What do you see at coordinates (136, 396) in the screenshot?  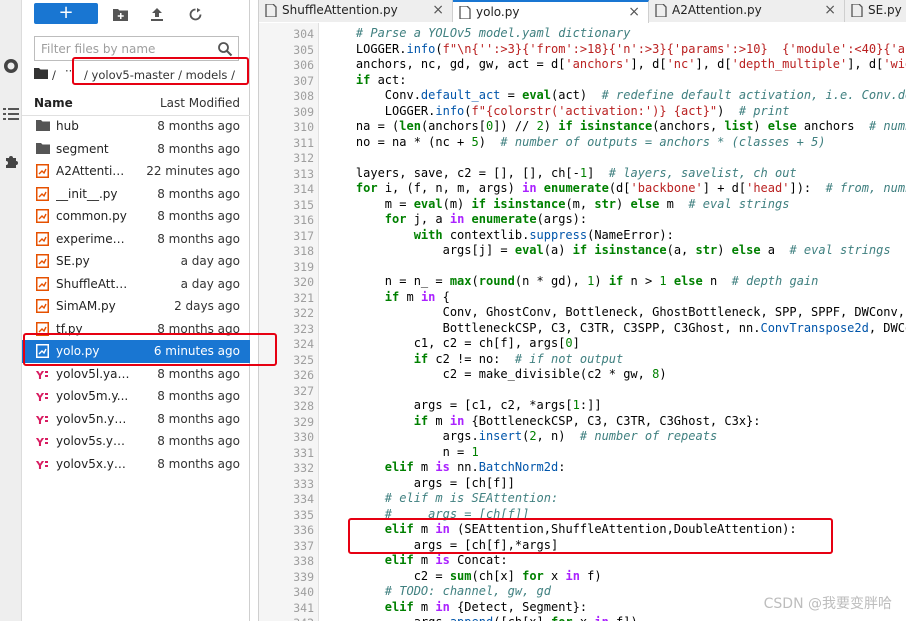 I see `file-row: Yyolov5m.y... 8 months ago` at bounding box center [136, 396].